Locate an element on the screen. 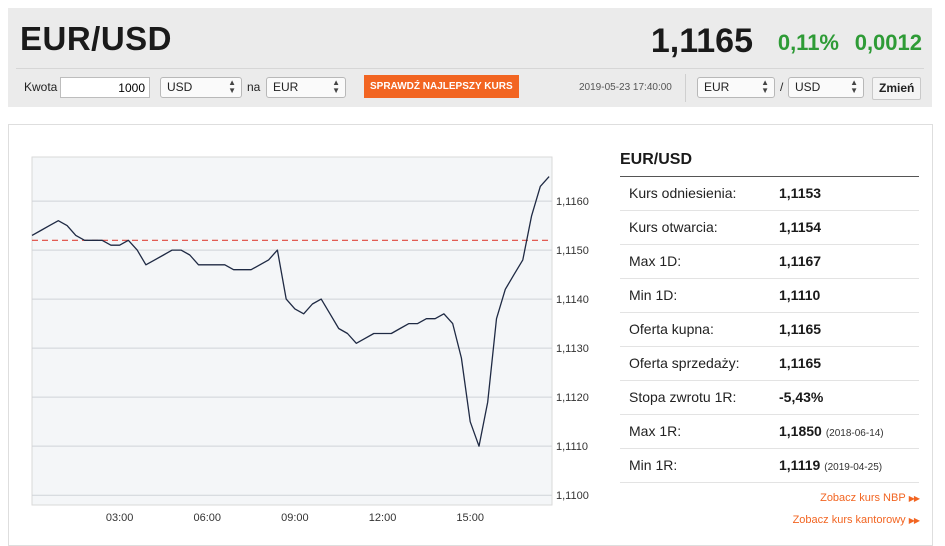  stats-row: Oferta sprzedaży: 1,1165 is located at coordinates (769, 364).